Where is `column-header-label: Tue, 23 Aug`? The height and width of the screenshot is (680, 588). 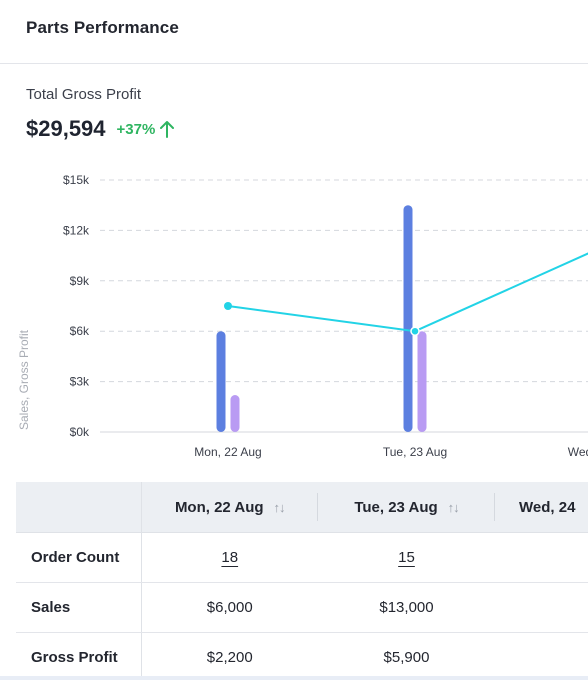
column-header-label: Tue, 23 Aug is located at coordinates (396, 507).